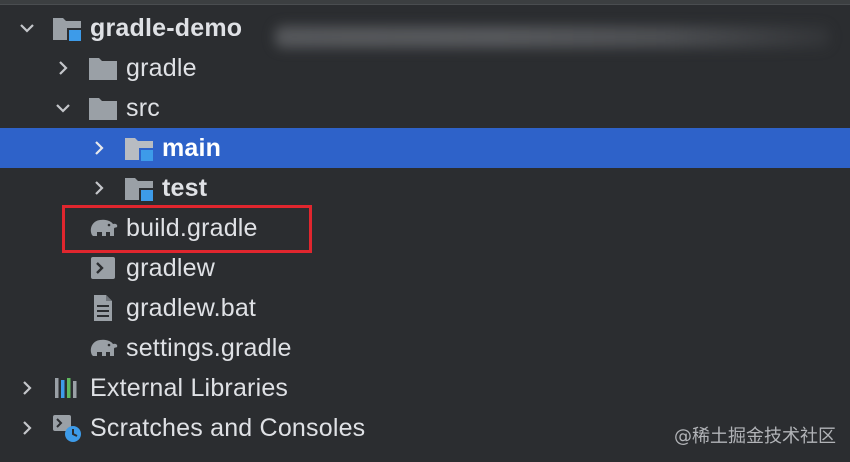 This screenshot has height=462, width=850. Describe the element at coordinates (192, 148) in the screenshot. I see `tree-item-label: main` at that location.